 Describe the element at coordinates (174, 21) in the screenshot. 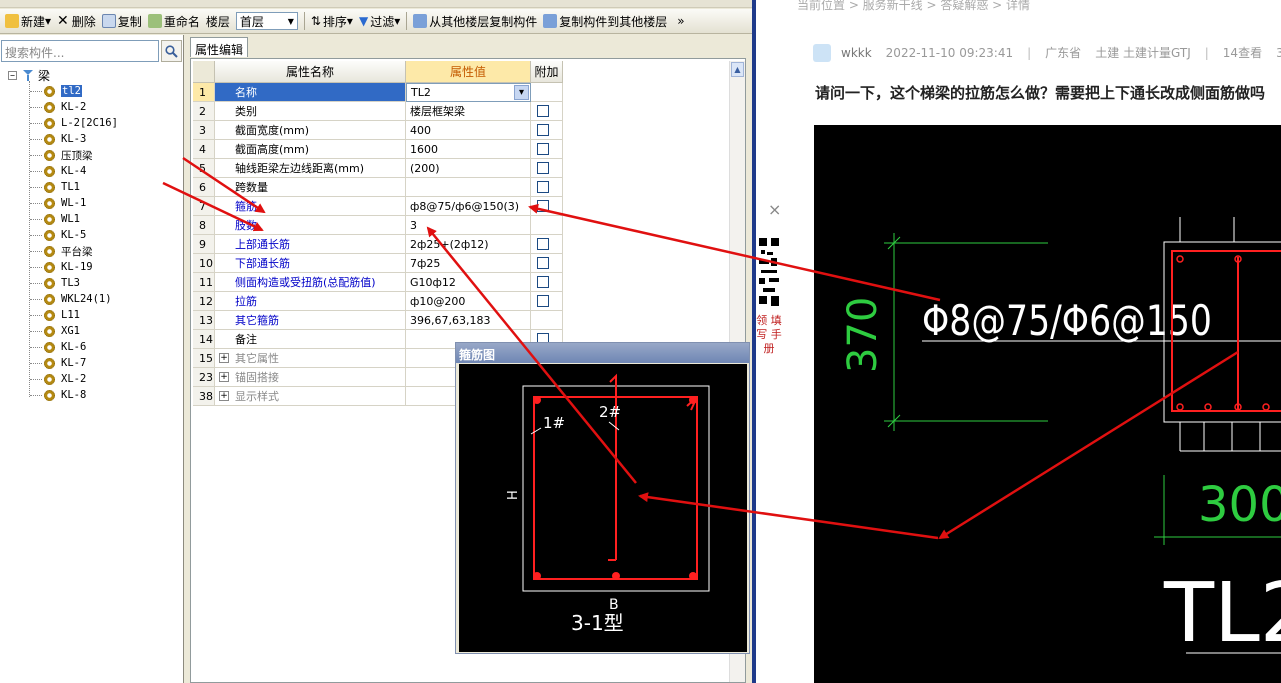

I see `rename-button: 重命名` at that location.